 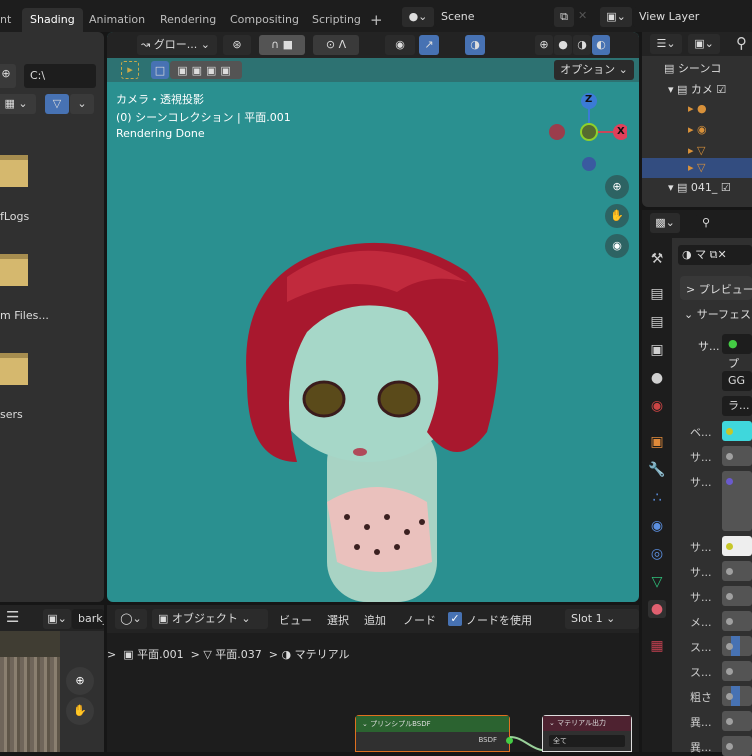 I want to click on tab-animation: Animation, so click(x=117, y=20).